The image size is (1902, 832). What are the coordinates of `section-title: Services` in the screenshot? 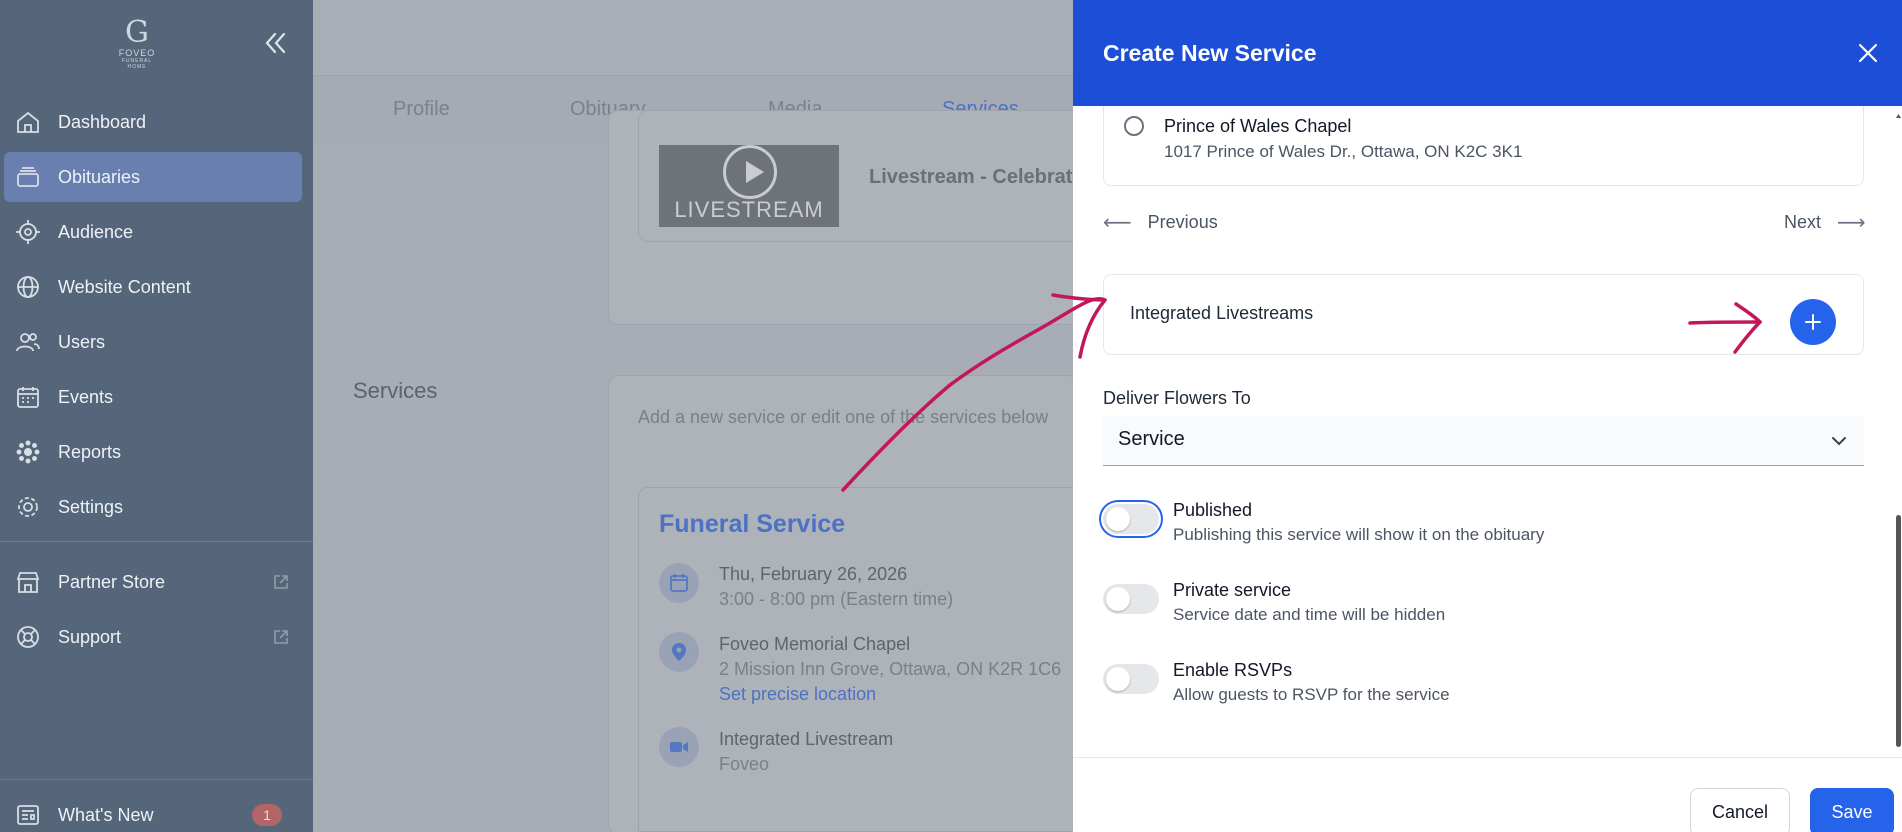 It's located at (395, 390).